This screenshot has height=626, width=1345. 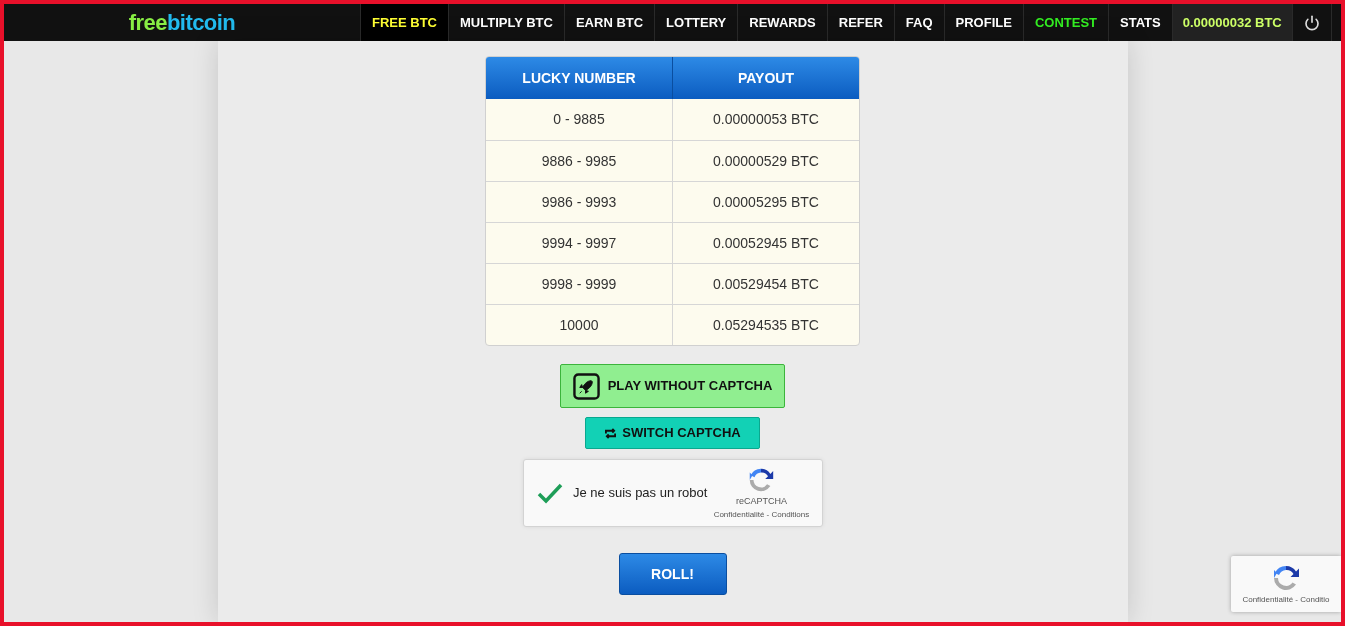 I want to click on play-without-captcha-button: PLAY WITHOUT CAPTCHA, so click(x=672, y=386).